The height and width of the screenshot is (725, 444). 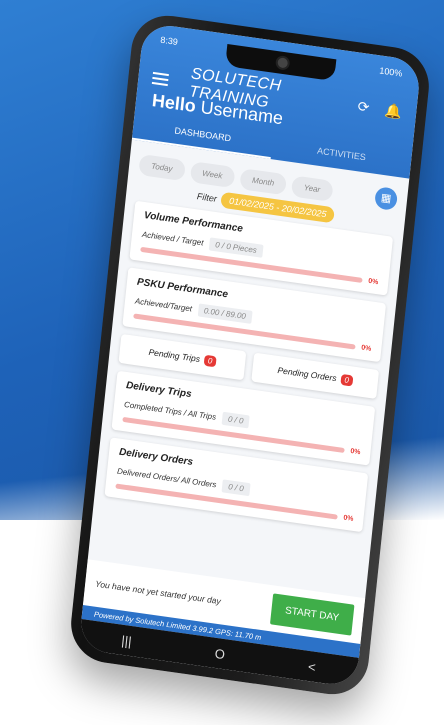 What do you see at coordinates (312, 188) in the screenshot?
I see `period-year: Year` at bounding box center [312, 188].